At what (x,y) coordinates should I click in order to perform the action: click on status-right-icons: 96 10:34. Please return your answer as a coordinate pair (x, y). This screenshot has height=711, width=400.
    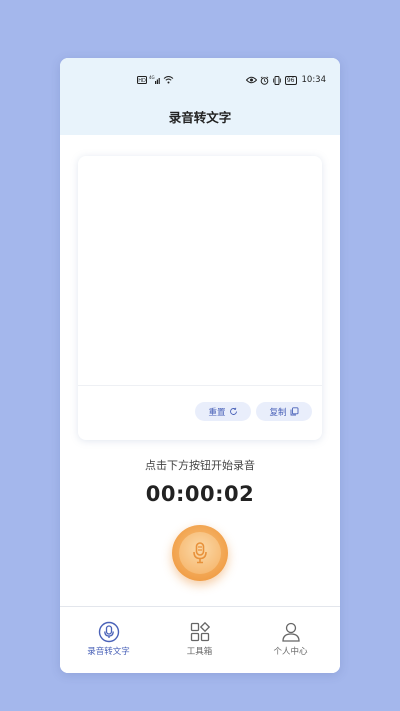
    Looking at the image, I should click on (286, 80).